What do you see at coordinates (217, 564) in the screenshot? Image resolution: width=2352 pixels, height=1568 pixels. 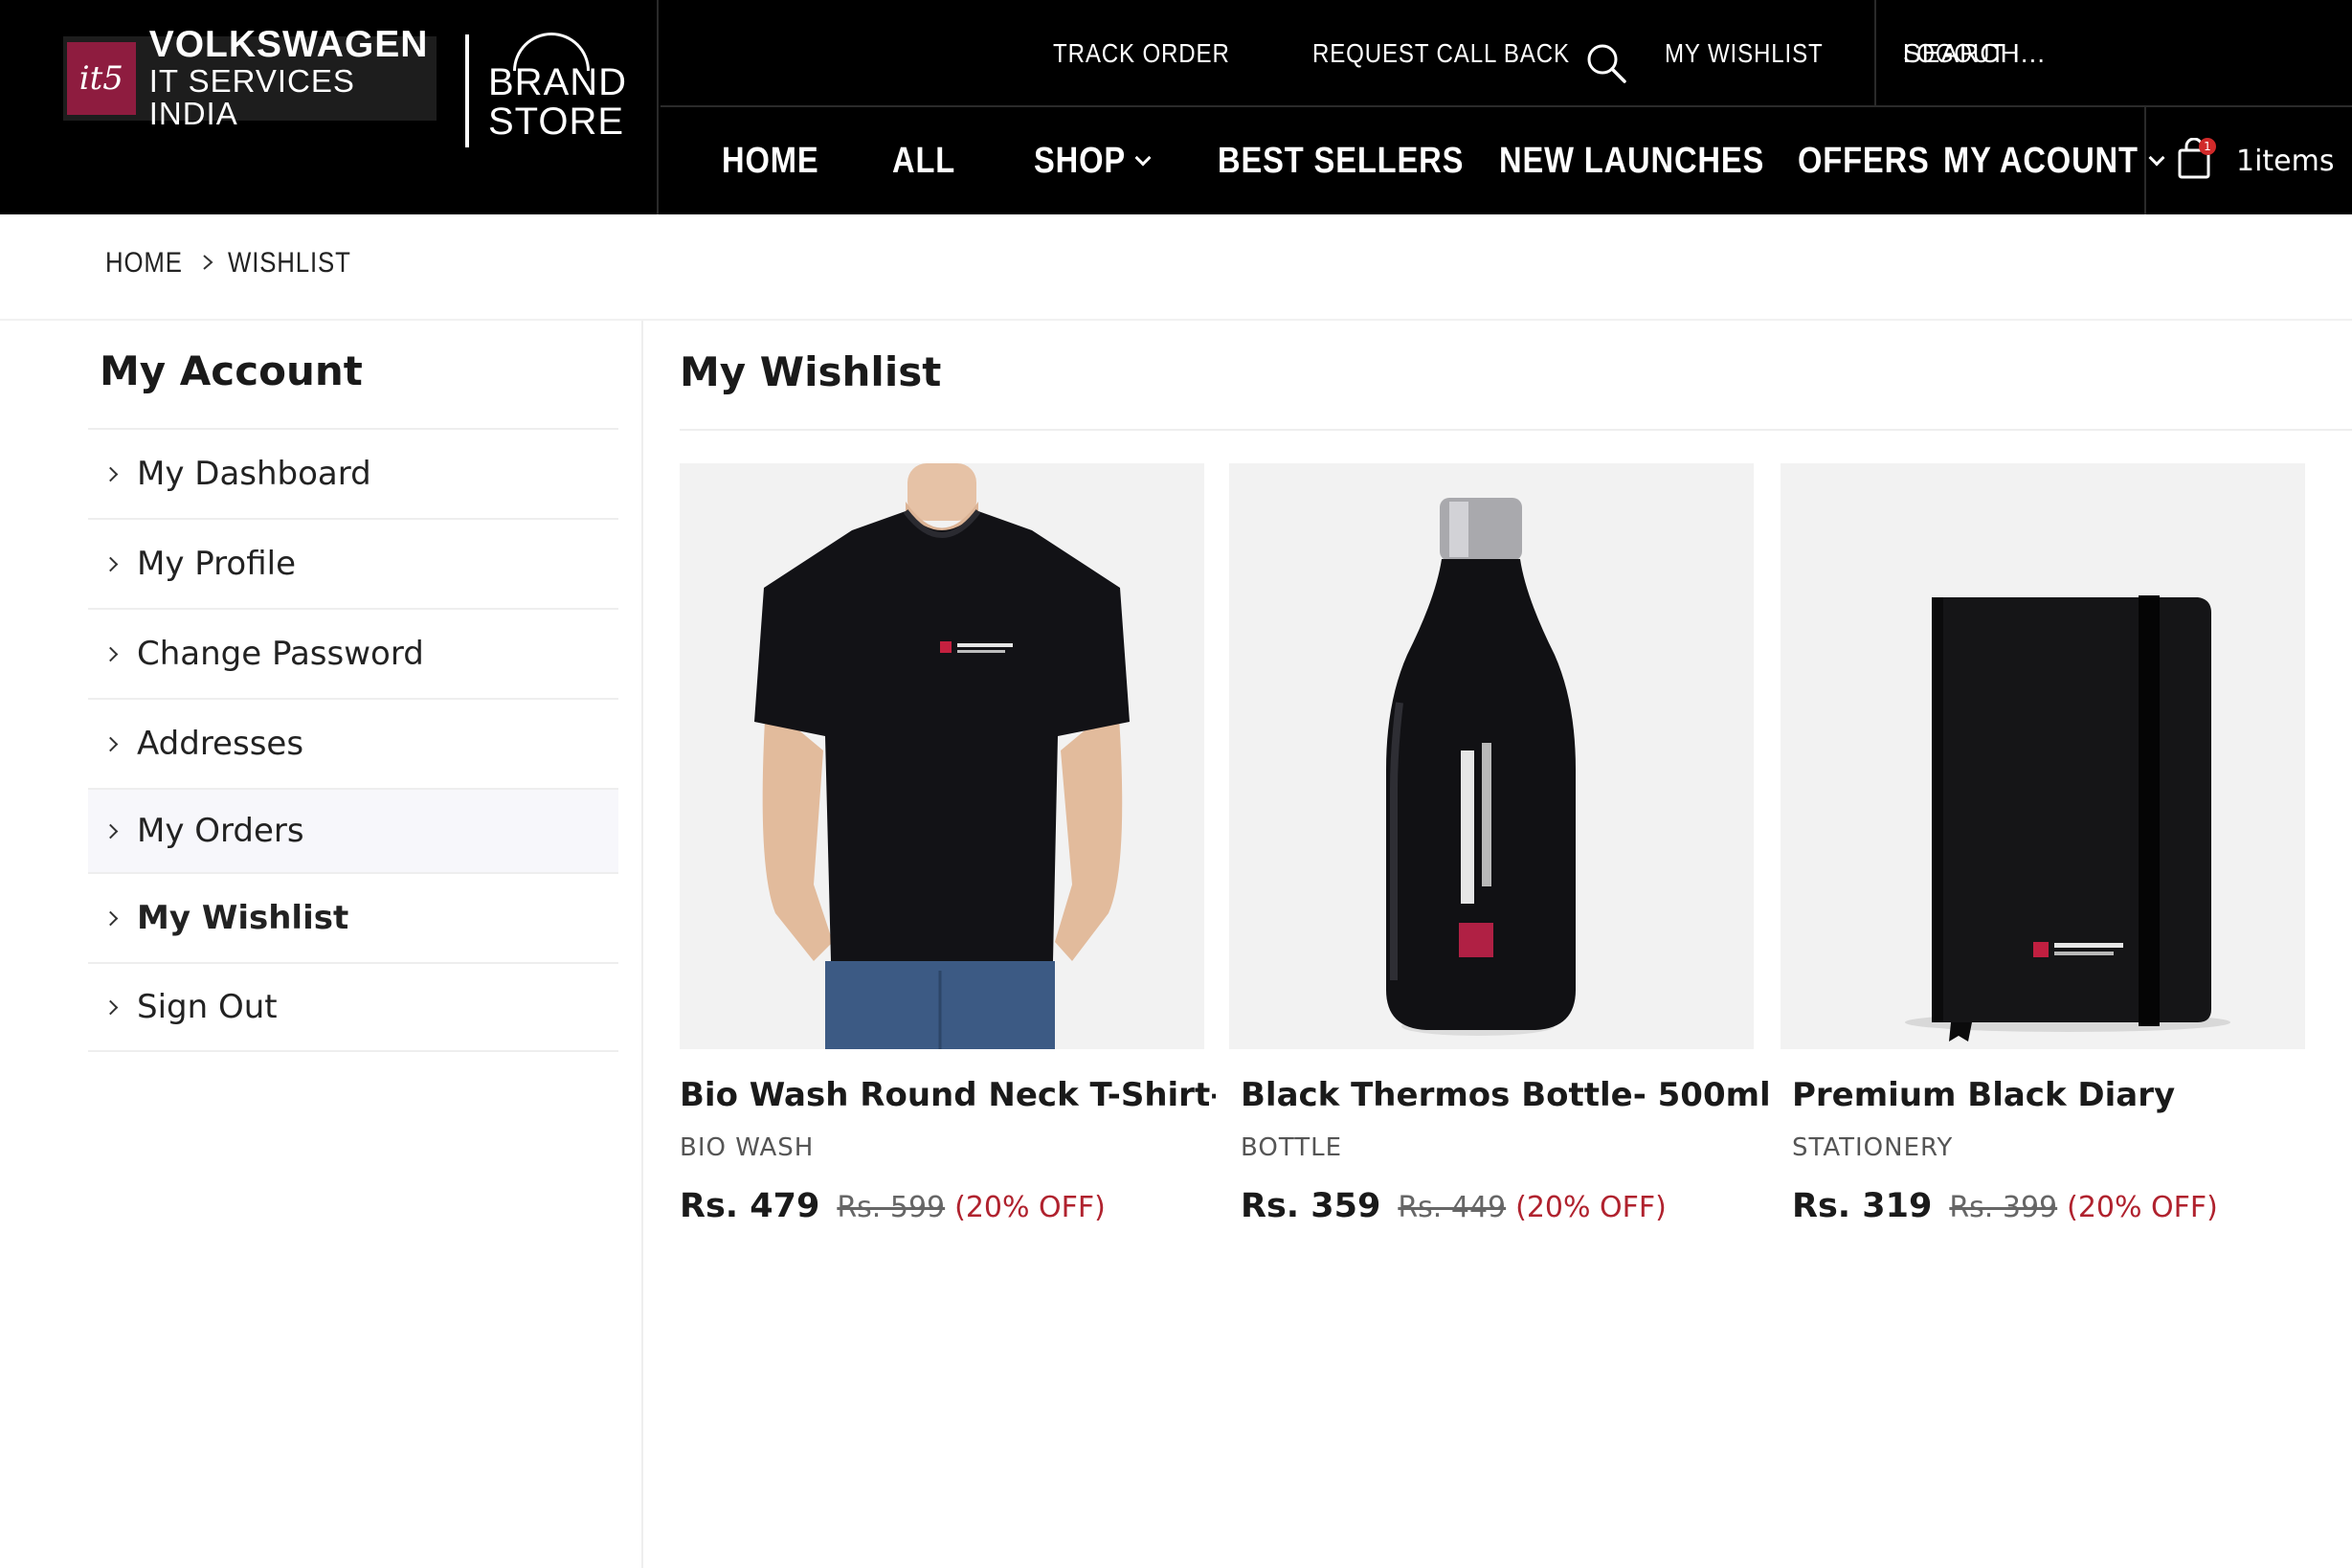 I see `sidebar-item-label: My Profile` at bounding box center [217, 564].